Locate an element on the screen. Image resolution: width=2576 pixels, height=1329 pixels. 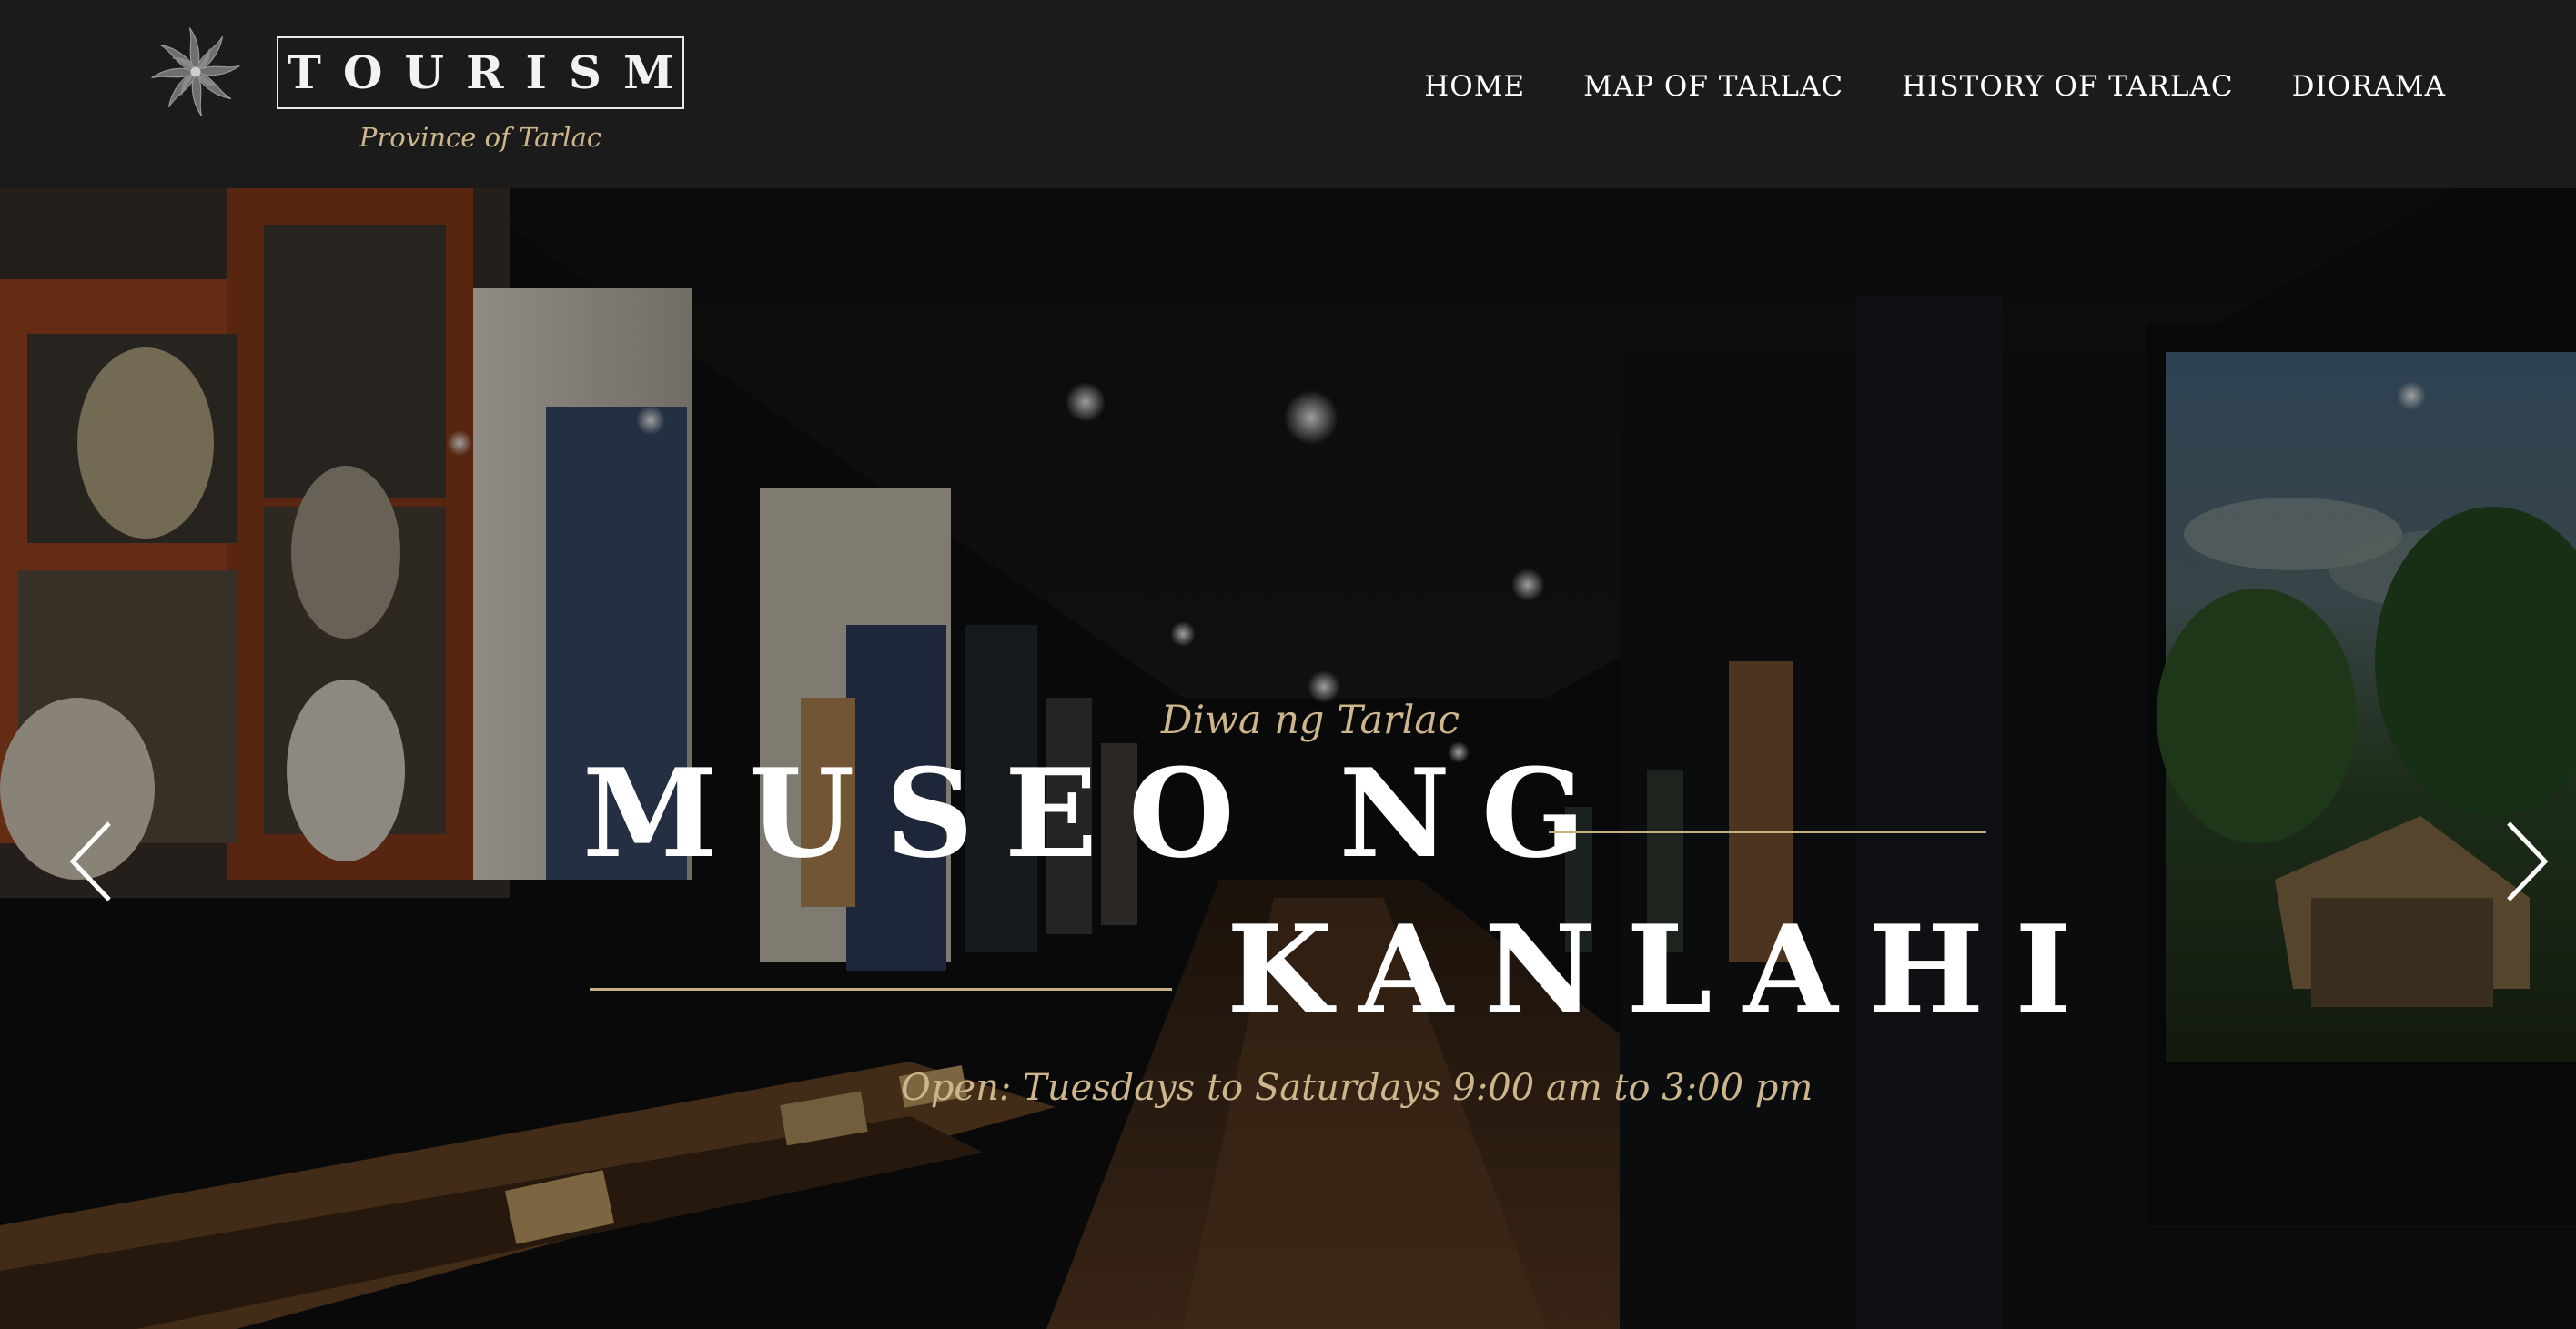
hero-title-line-2: KANLAHI is located at coordinates (1665, 970).